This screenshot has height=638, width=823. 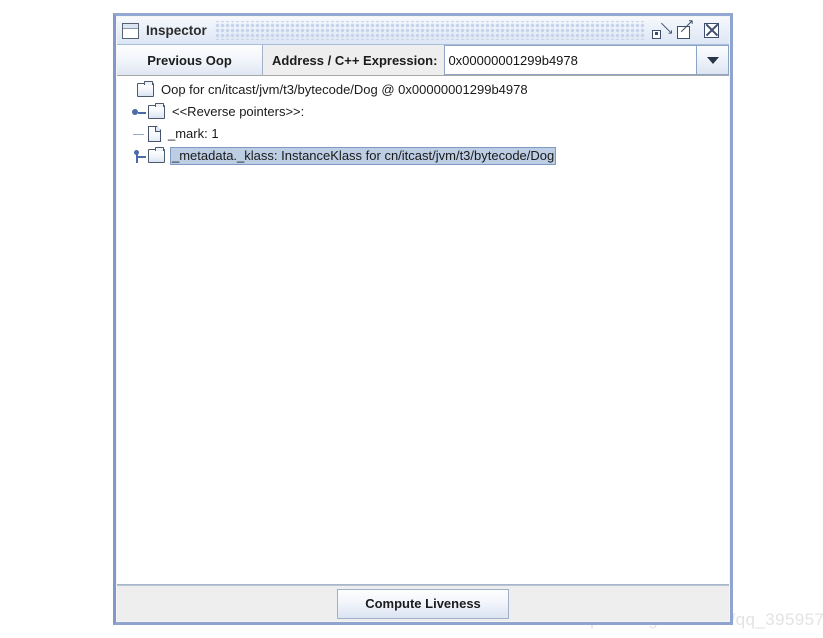 I want to click on tree-handle-none, so click(x=128, y=90).